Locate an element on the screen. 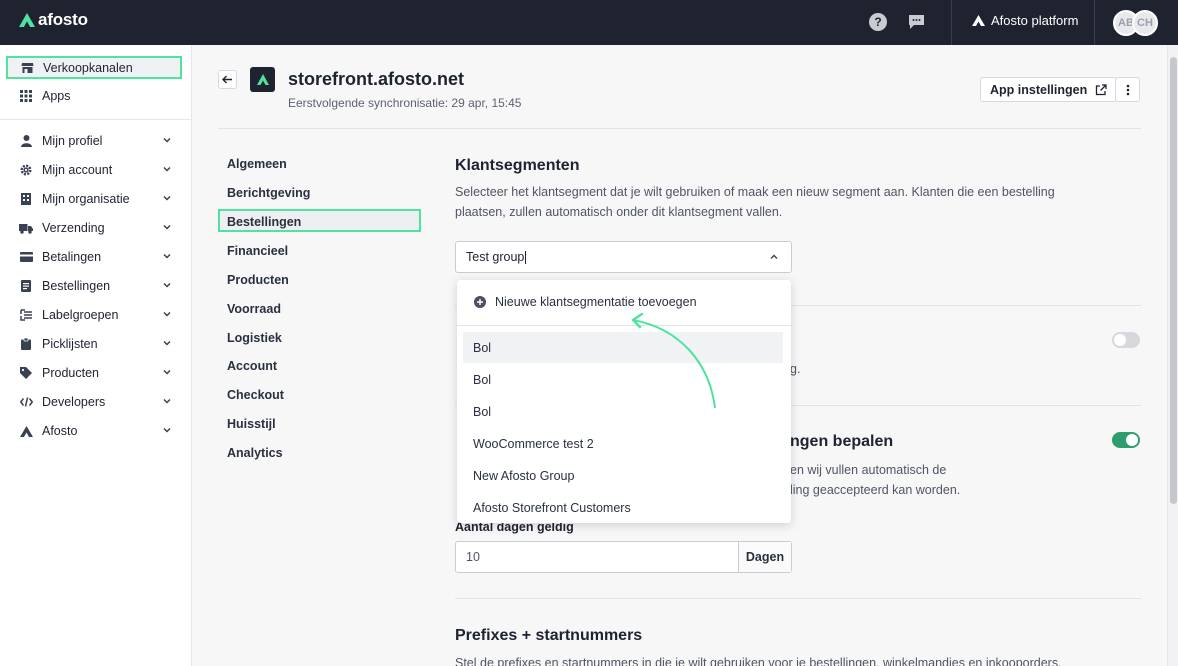  app-settings-label: App instellingen is located at coordinates (1039, 89).